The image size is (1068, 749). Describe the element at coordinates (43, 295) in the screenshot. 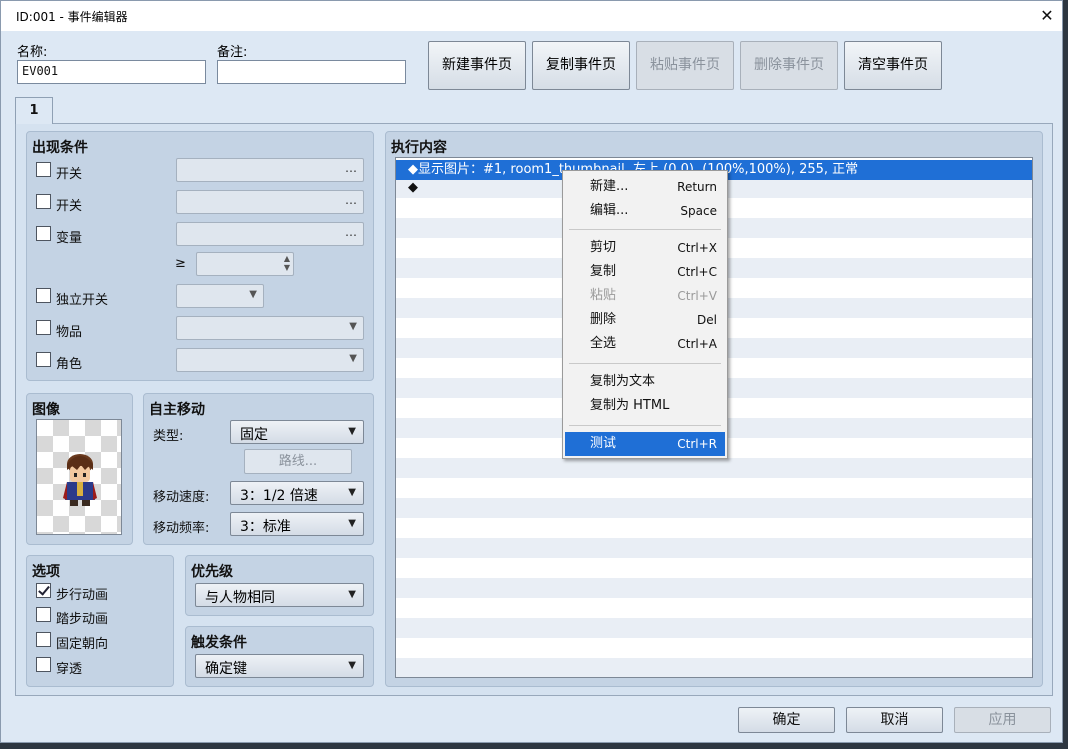

I see `self-switch-checkbox` at that location.